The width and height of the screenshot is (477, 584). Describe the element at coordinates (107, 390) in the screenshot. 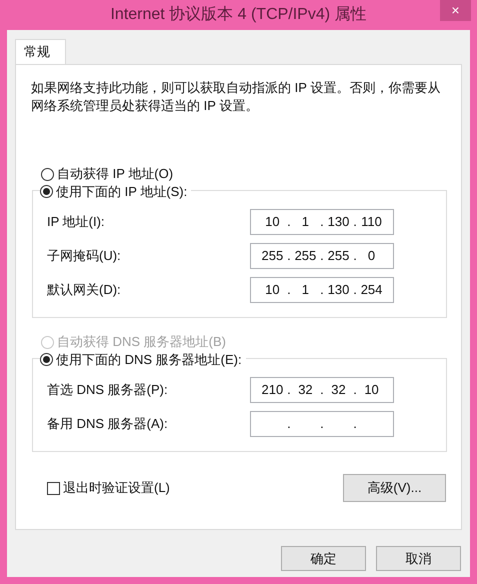

I see `field-label: 首选 DNS 服务器(P):` at that location.